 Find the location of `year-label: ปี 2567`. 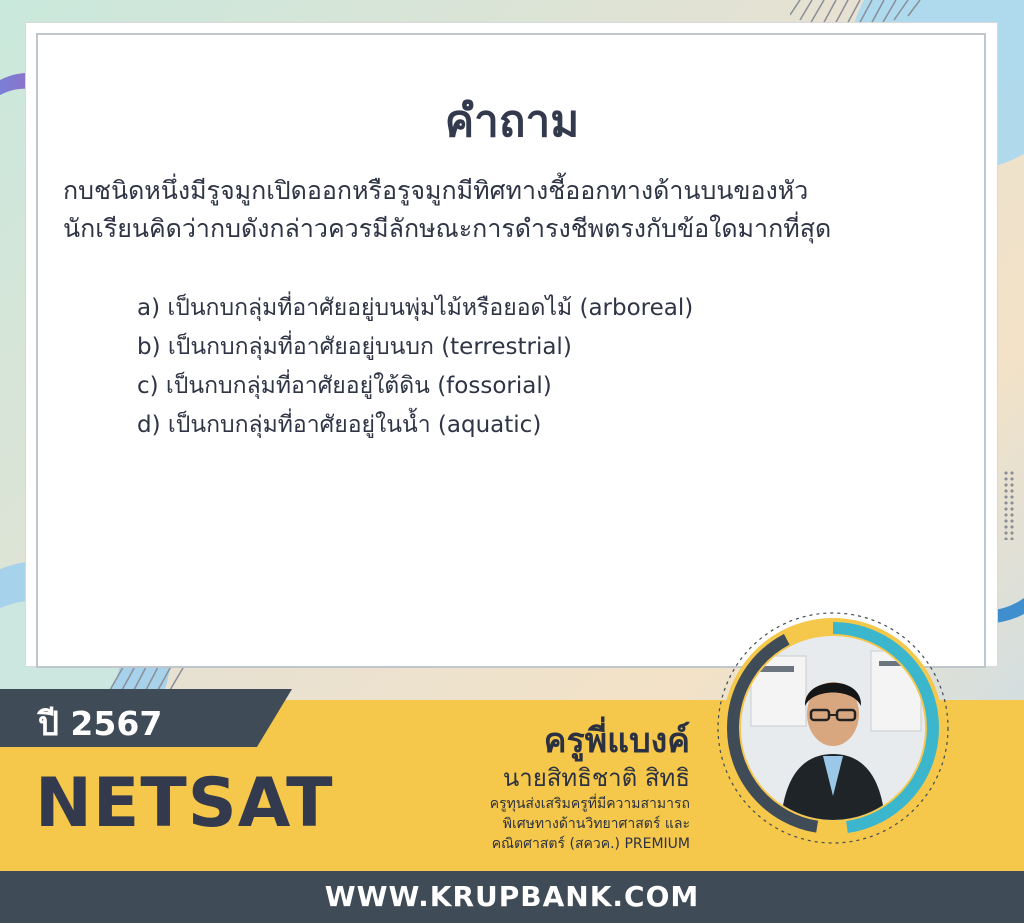

year-label: ปี 2567 is located at coordinates (100, 723).